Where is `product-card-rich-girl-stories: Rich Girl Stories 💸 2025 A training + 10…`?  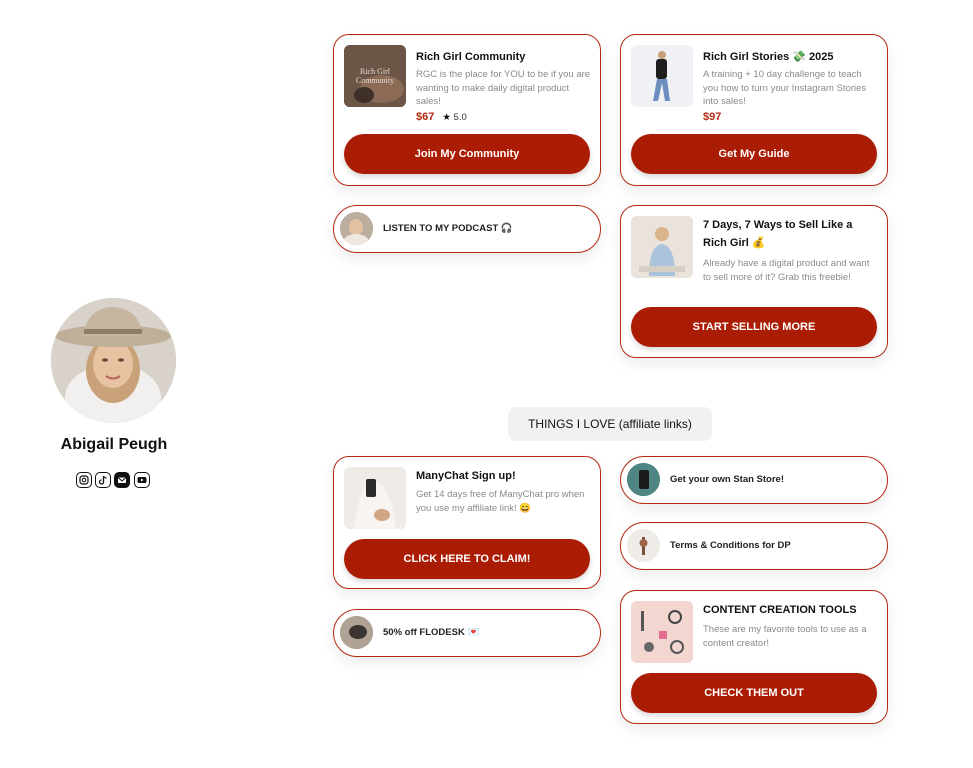 product-card-rich-girl-stories: Rich Girl Stories 💸 2025 A training + 10… is located at coordinates (754, 110).